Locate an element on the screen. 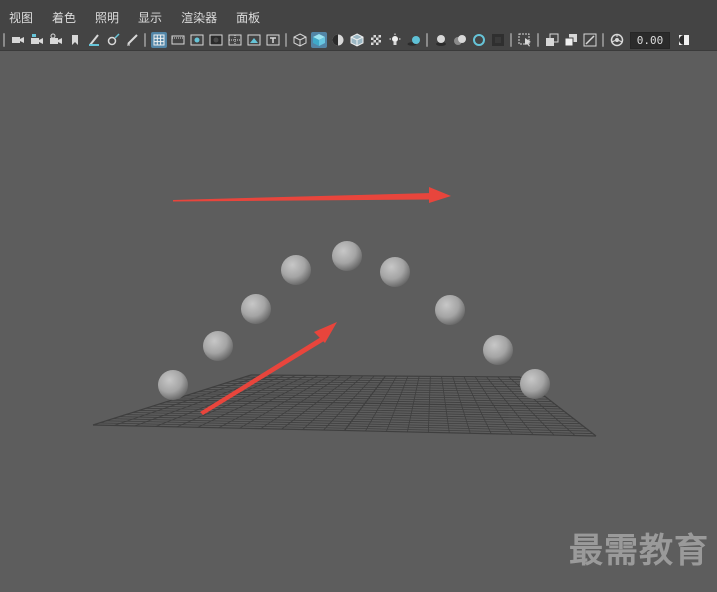 Image resolution: width=717 pixels, height=592 pixels. panel-menu-bar: 视图 着色 照明 显示 渲染器 面板 is located at coordinates (358, 18).